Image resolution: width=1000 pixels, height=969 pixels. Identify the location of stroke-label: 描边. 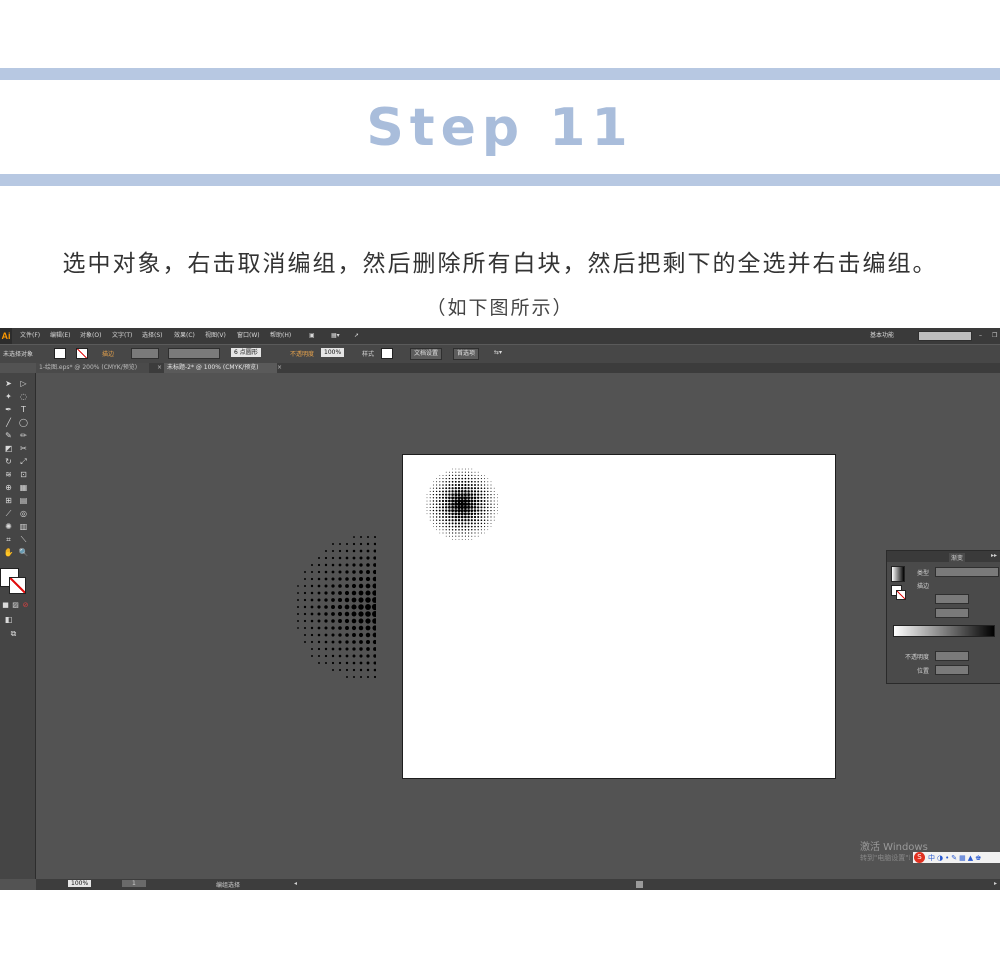
(108, 353).